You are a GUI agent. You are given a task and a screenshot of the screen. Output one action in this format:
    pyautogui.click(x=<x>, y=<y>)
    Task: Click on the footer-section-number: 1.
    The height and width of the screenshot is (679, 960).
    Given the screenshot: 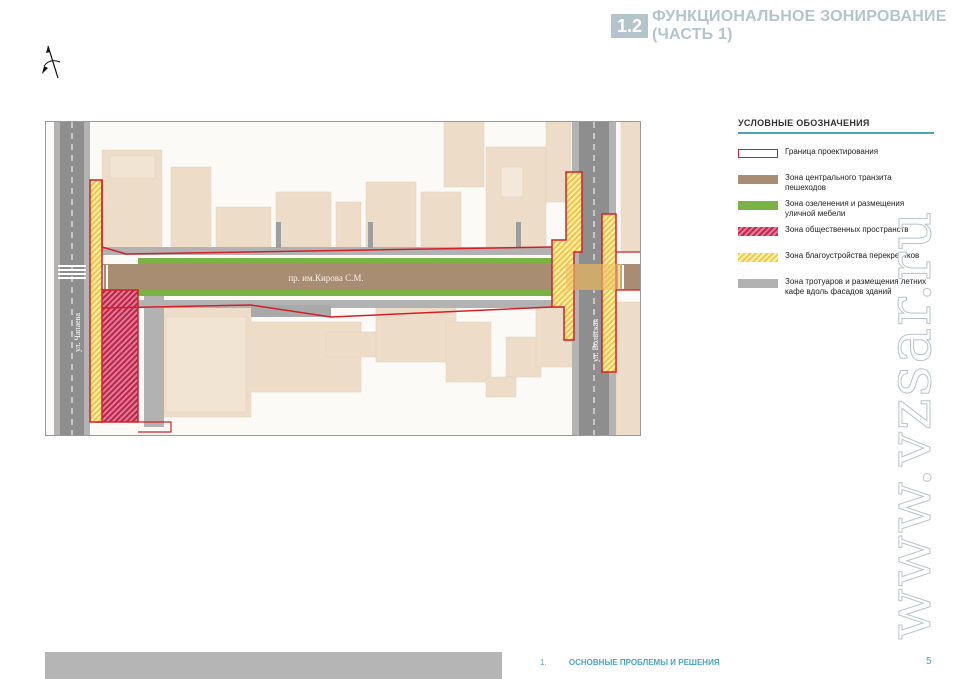 What is the action you would take?
    pyautogui.click(x=543, y=662)
    